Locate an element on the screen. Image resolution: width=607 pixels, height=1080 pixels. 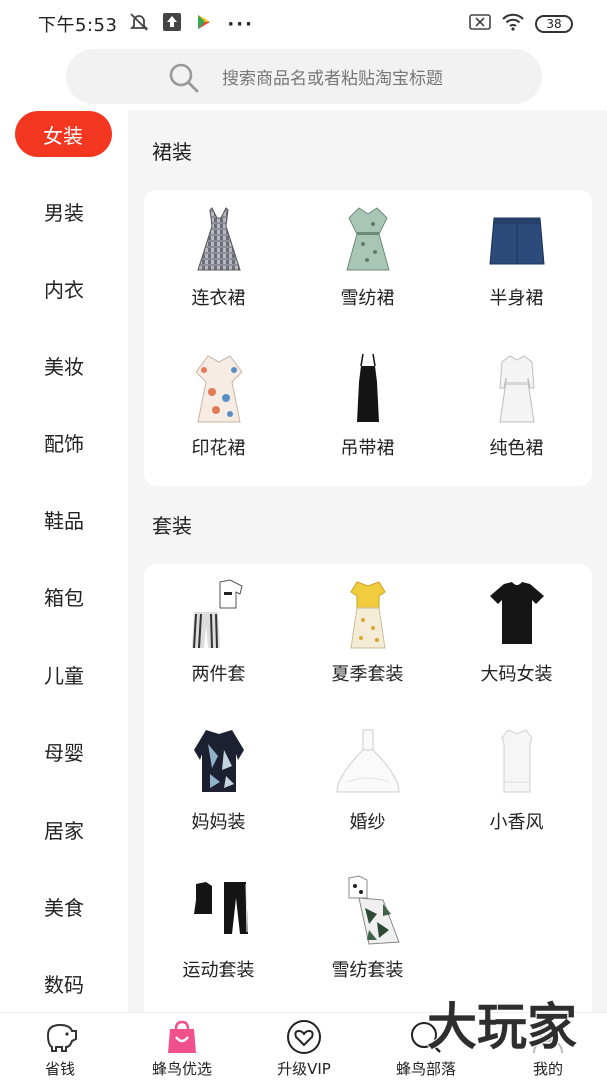
more-dots-icon: ··· is located at coordinates (240, 24).